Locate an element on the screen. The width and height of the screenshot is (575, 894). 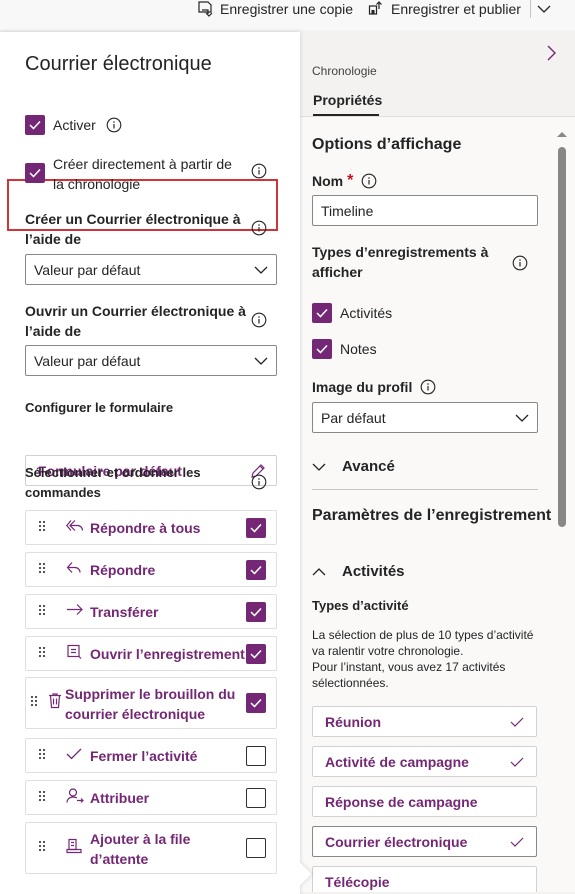
record-types-label: Types d’enregistrements à afficher is located at coordinates (400, 262).